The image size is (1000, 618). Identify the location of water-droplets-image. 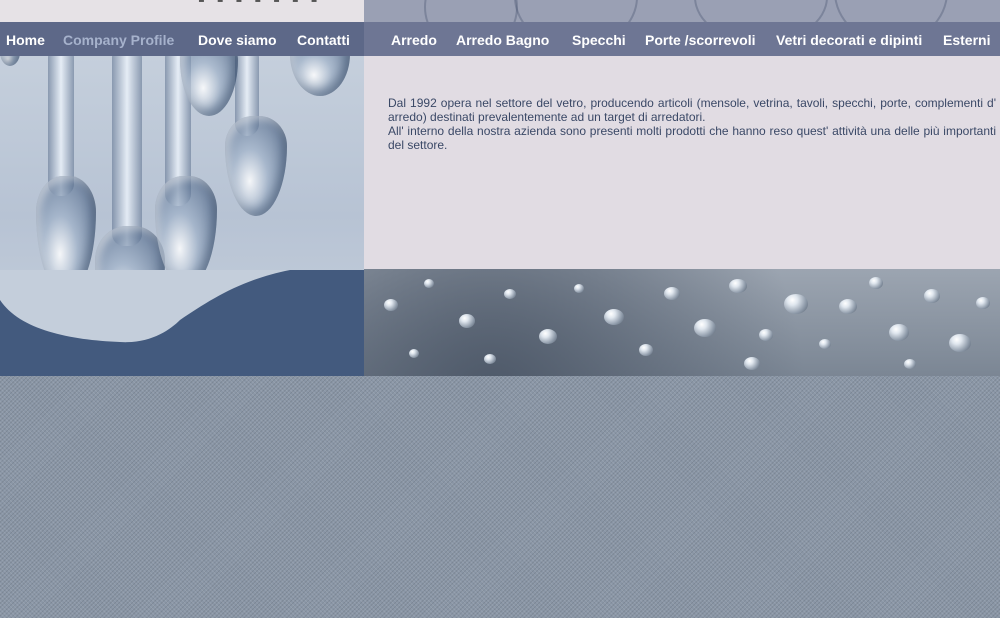
(682, 322).